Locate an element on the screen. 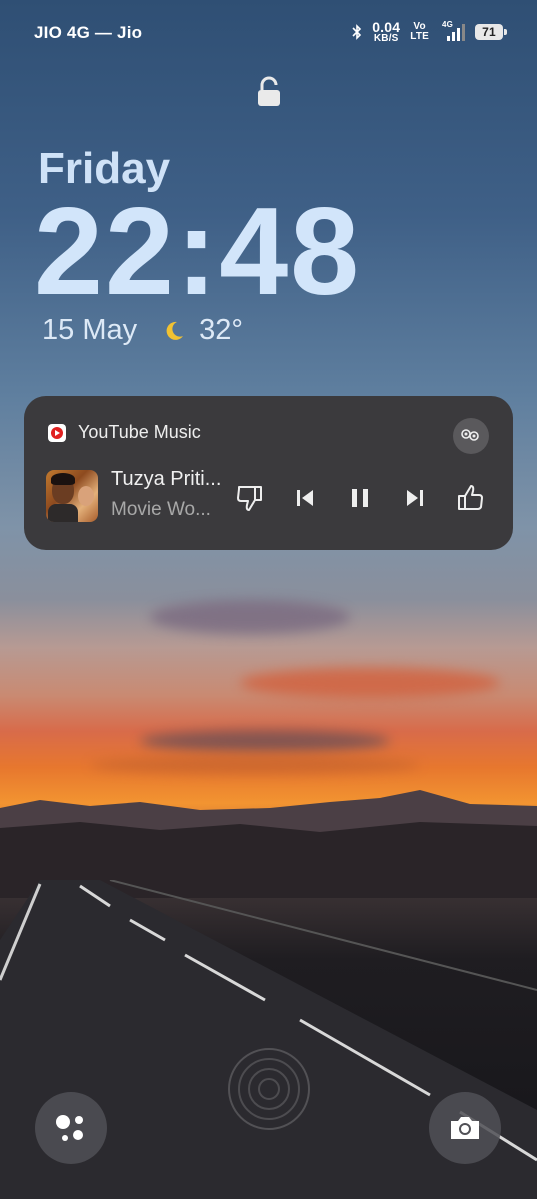 This screenshot has width=537, height=1199. date-label: 15 May is located at coordinates (90, 330).